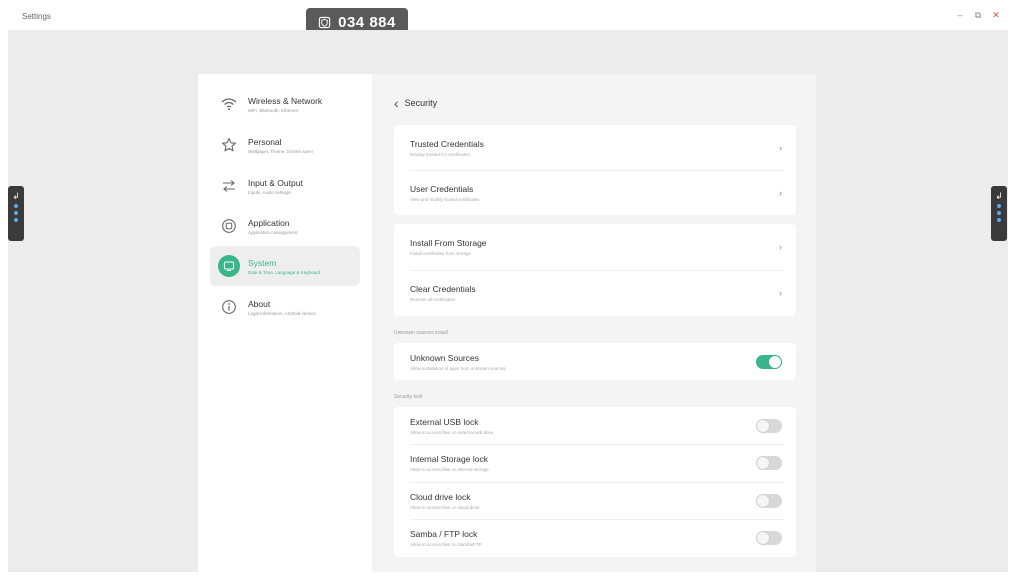 The image size is (1015, 576). Describe the element at coordinates (282, 307) in the screenshot. I see `sidebar-item-text: About Legal information, Android version` at that location.